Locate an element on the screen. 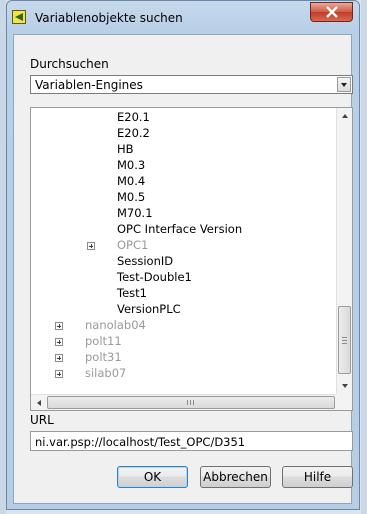 The height and width of the screenshot is (514, 367). tree-item: Test1 is located at coordinates (132, 293).